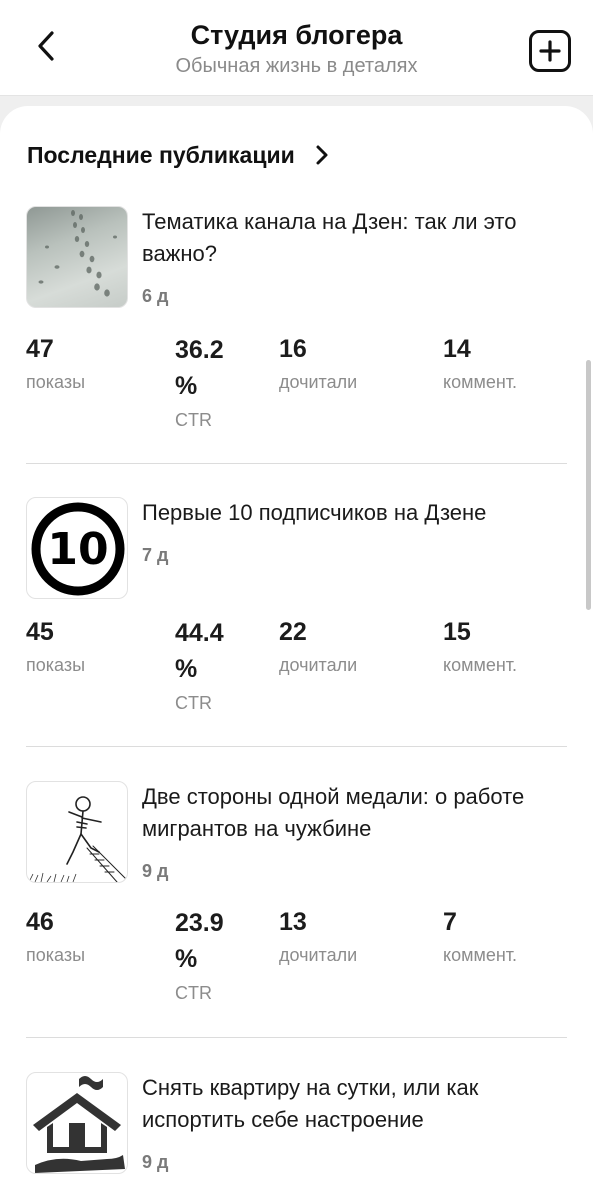  What do you see at coordinates (588, 485) in the screenshot?
I see `scrollbar` at bounding box center [588, 485].